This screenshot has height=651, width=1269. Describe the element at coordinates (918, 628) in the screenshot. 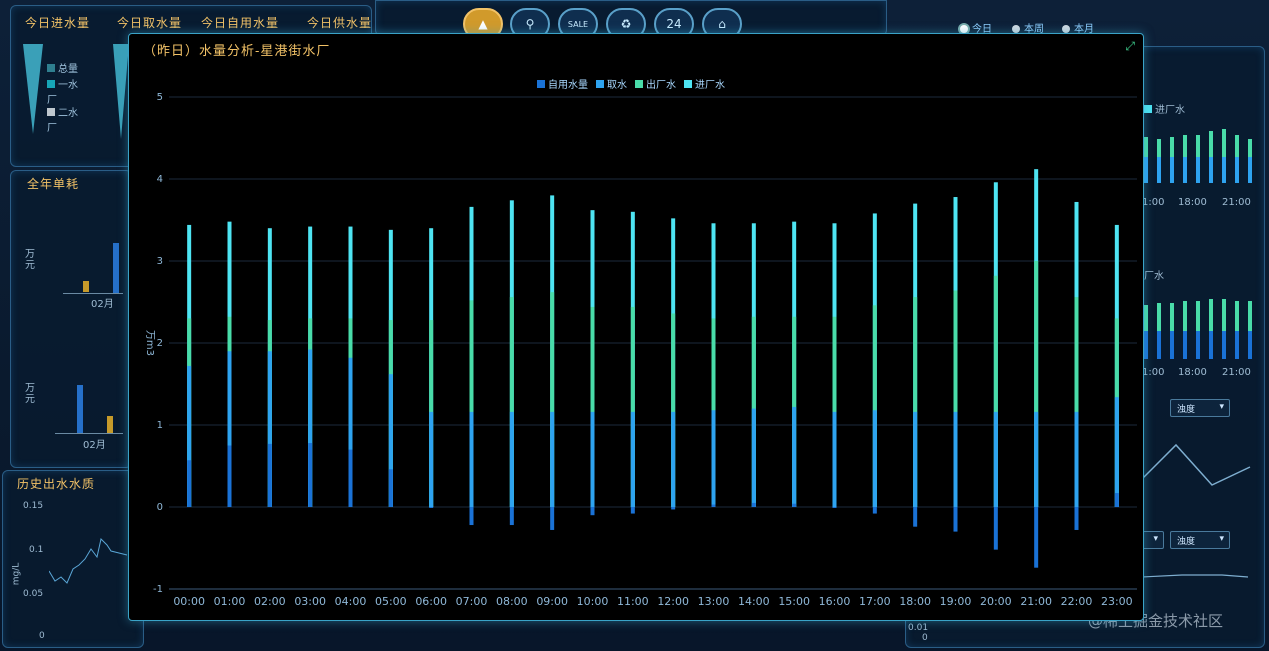

I see `right-ytick-001: 0.01` at that location.